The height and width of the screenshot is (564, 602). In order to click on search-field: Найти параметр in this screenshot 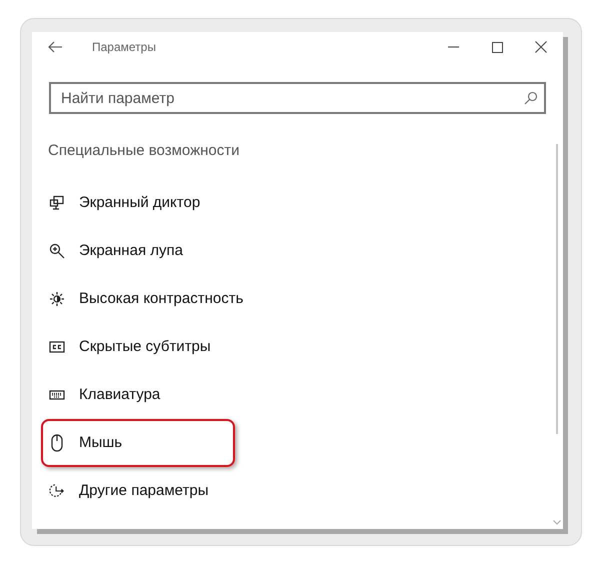, I will do `click(297, 98)`.